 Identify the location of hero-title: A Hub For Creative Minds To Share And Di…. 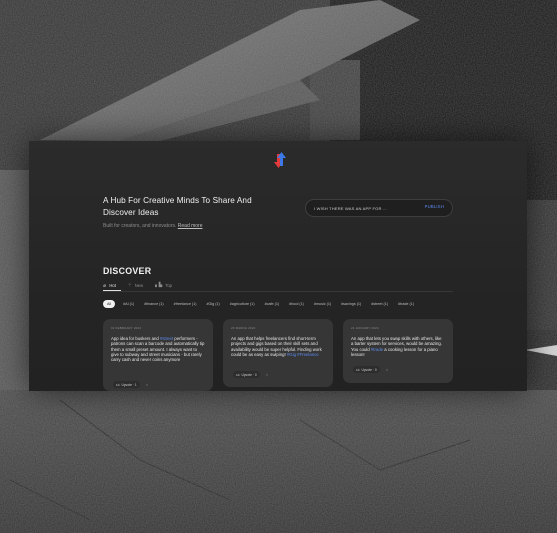
(177, 206).